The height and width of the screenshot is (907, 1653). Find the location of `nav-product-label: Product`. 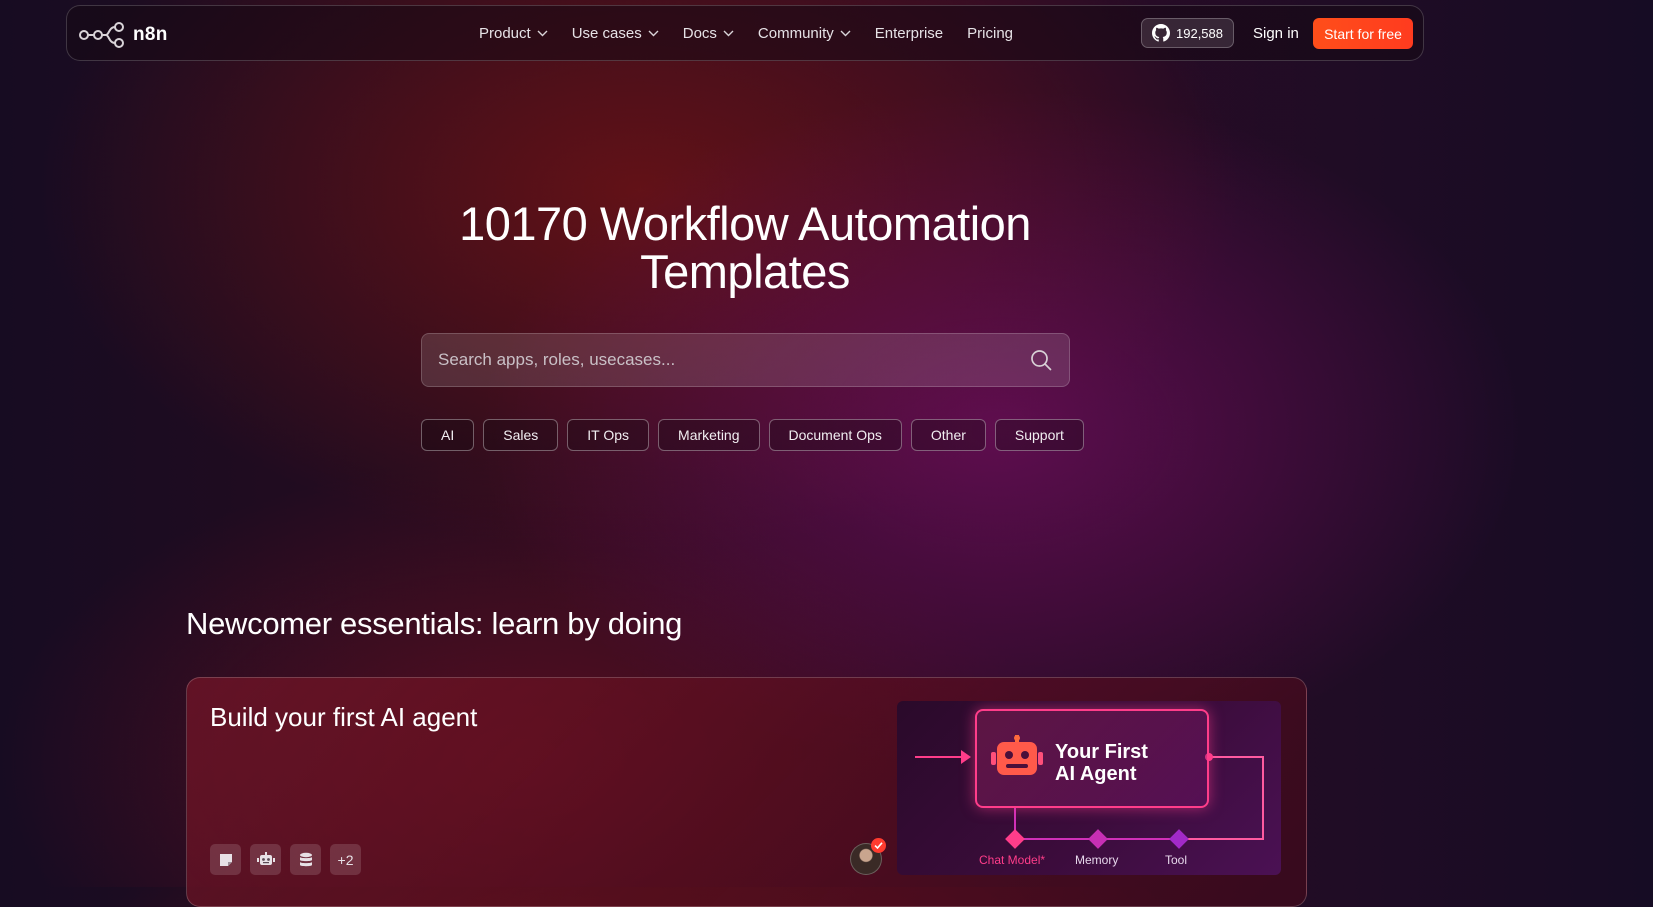

nav-product-label: Product is located at coordinates (505, 33).